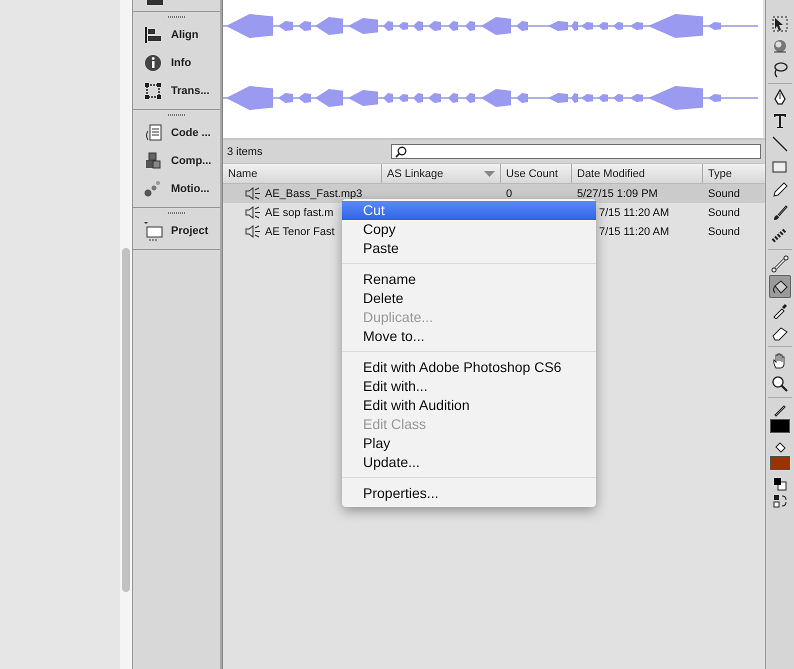  I want to click on sound-name: AE_Bass_Fast.mp3, so click(313, 194).